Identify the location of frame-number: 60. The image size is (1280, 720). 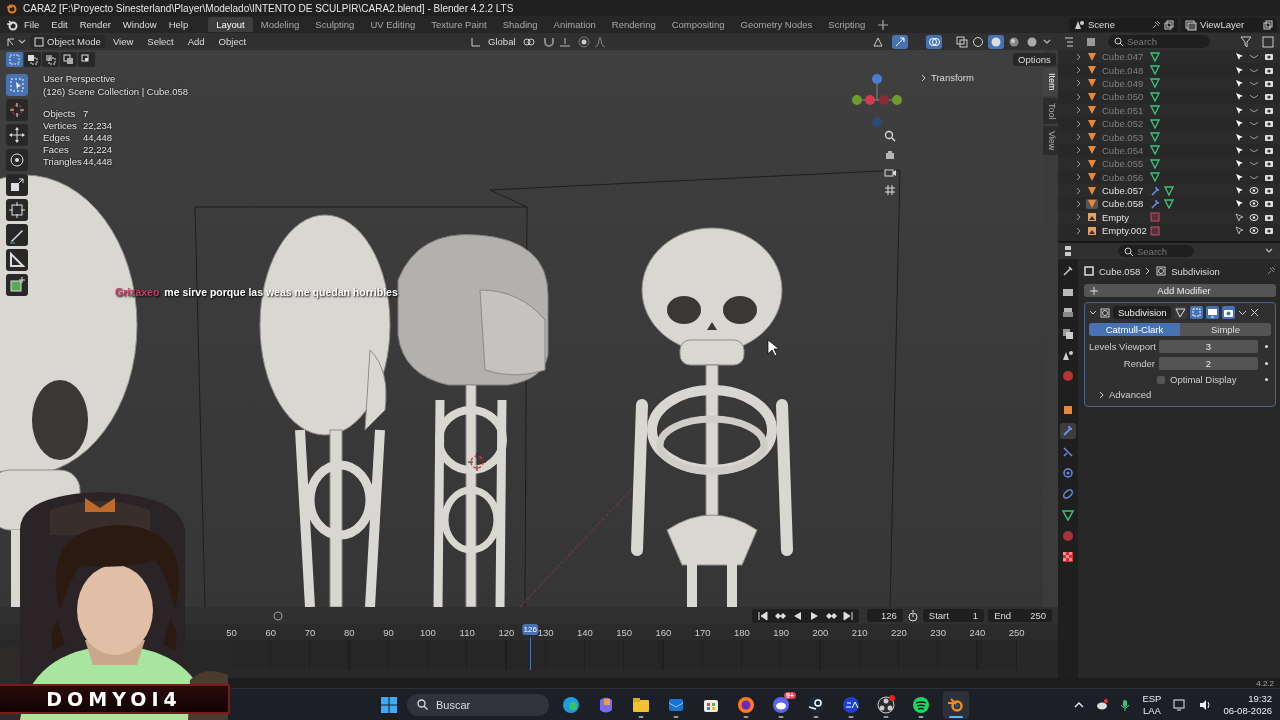
(271, 632).